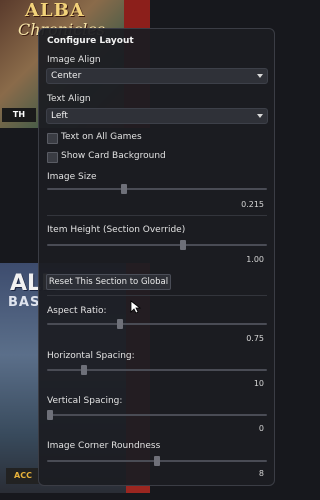 The image size is (320, 500). I want to click on image-corner-roundness-slider, so click(157, 461).